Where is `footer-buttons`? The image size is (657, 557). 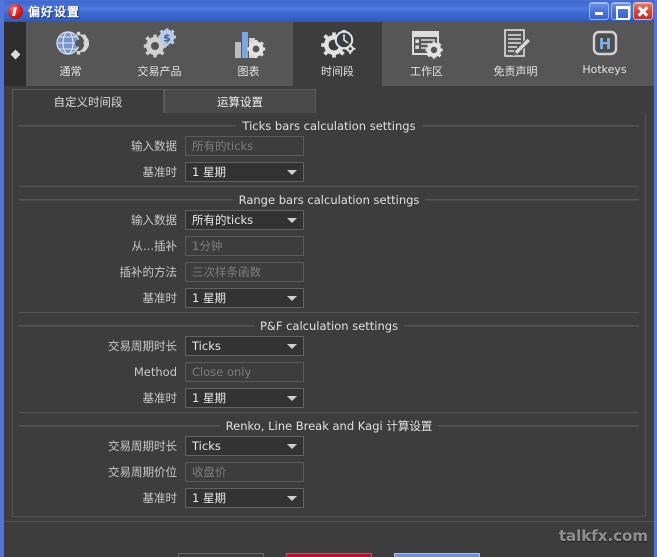 footer-buttons is located at coordinates (329, 555).